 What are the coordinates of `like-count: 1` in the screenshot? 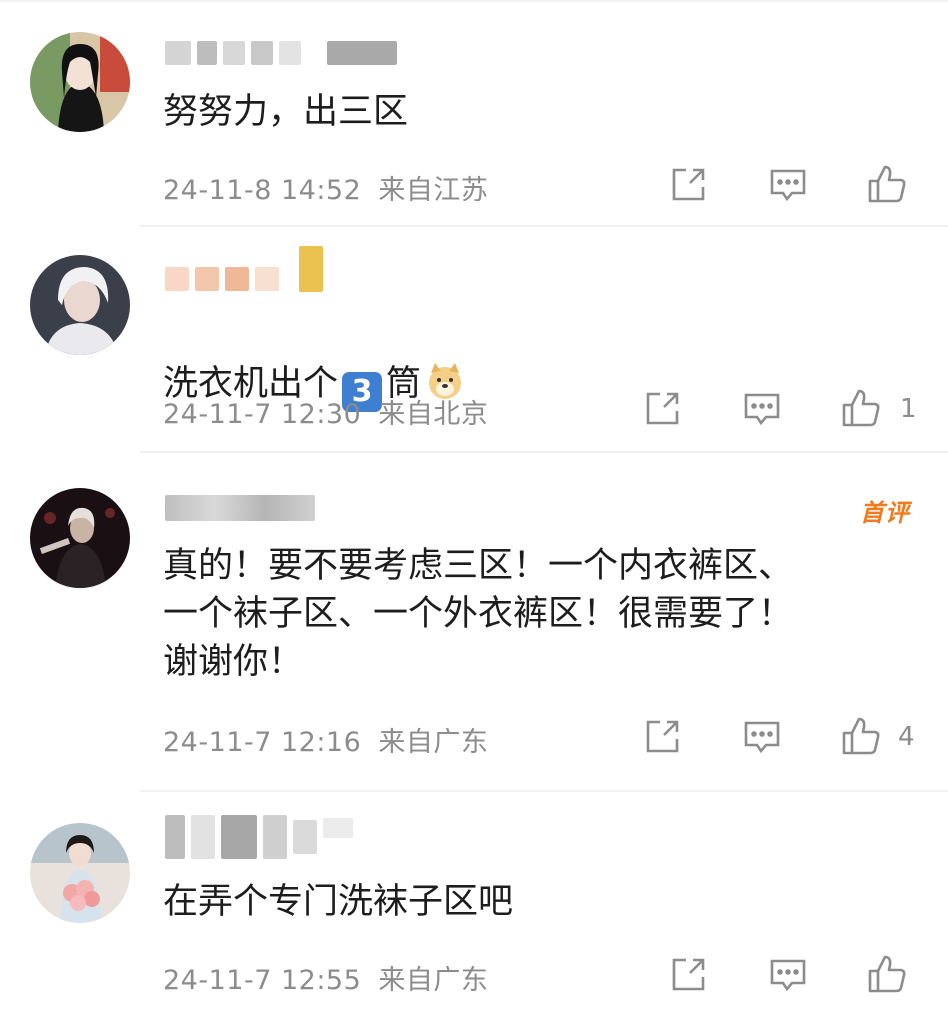 It's located at (908, 409).